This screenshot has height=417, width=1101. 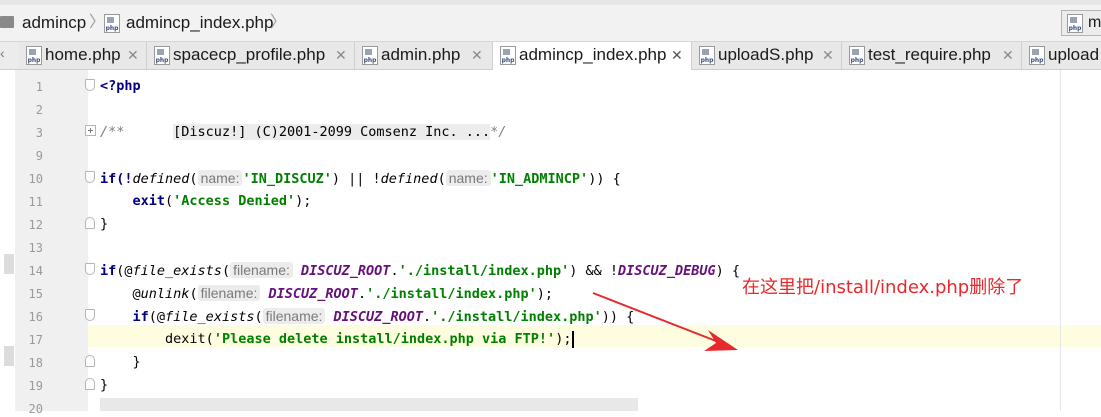 I want to click on annotation-arrow, so click(x=665, y=321).